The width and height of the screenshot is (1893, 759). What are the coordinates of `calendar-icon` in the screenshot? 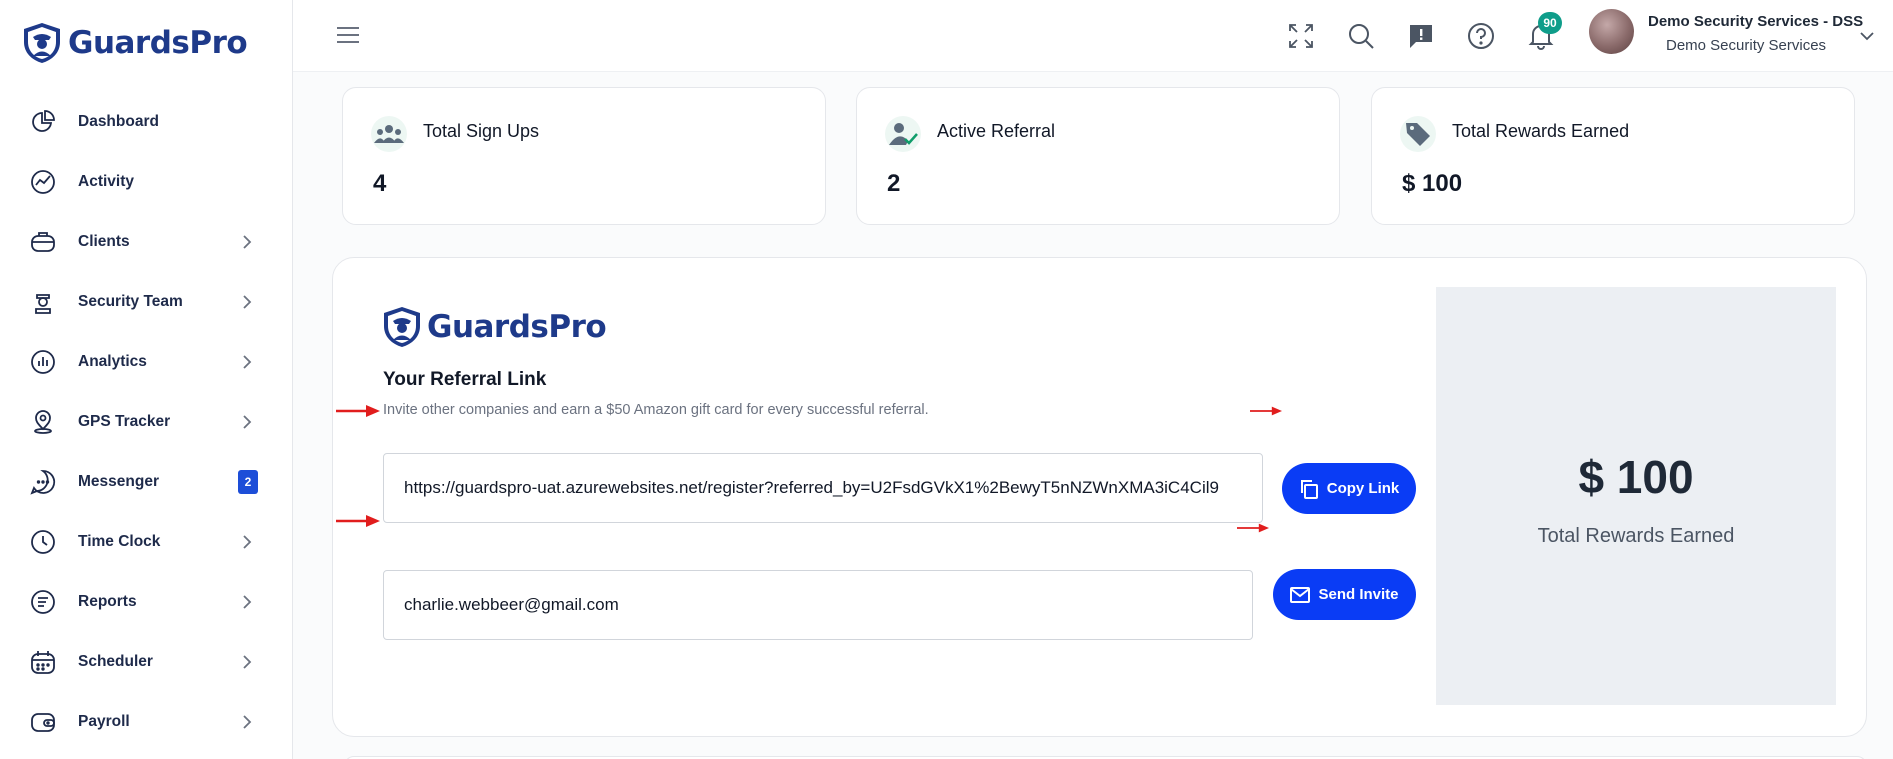 It's located at (43, 662).